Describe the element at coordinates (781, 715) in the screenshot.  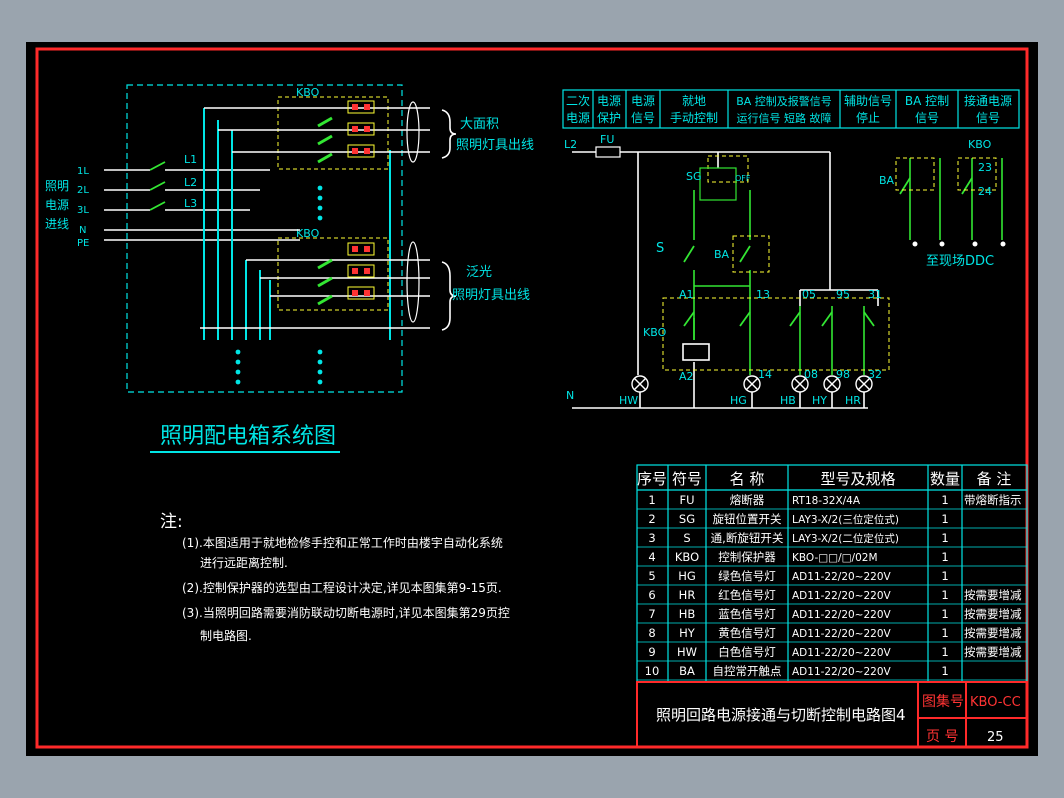
I see `drawing-title: 照明回路电源接通与切断控制电路图4` at that location.